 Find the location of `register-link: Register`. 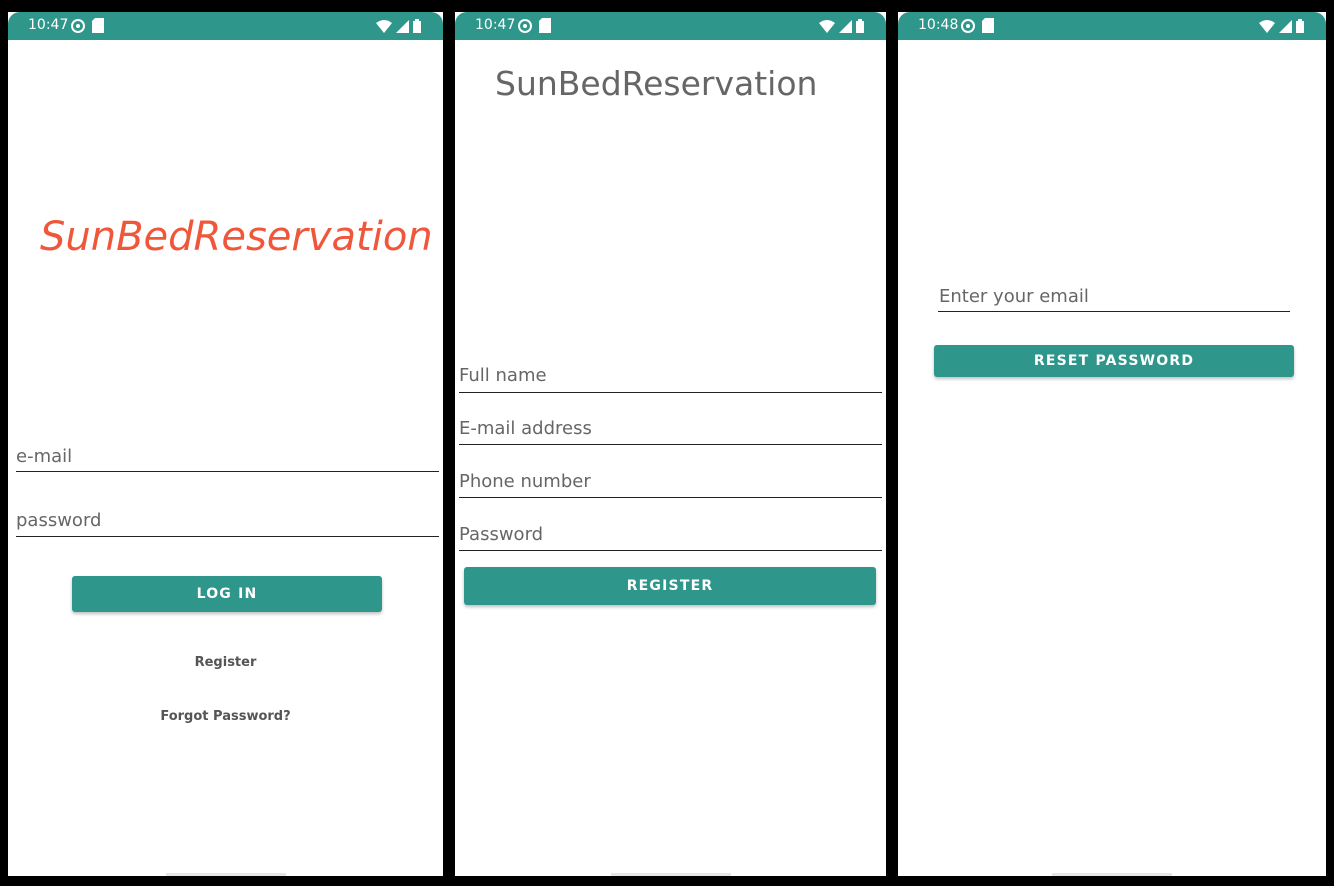

register-link: Register is located at coordinates (225, 662).